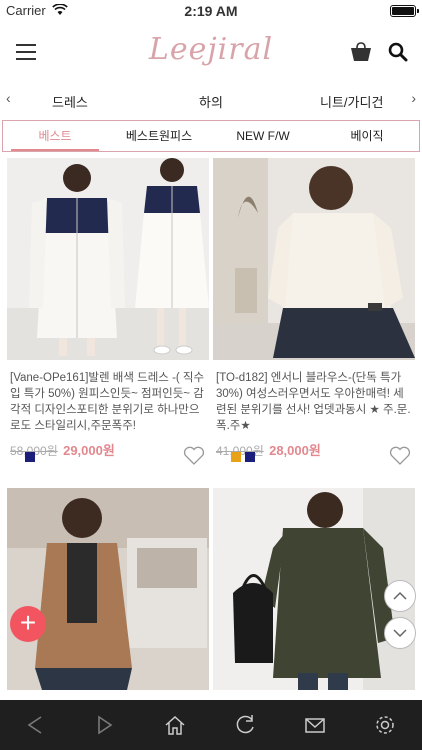  I want to click on chevron-up-icon, so click(400, 595).